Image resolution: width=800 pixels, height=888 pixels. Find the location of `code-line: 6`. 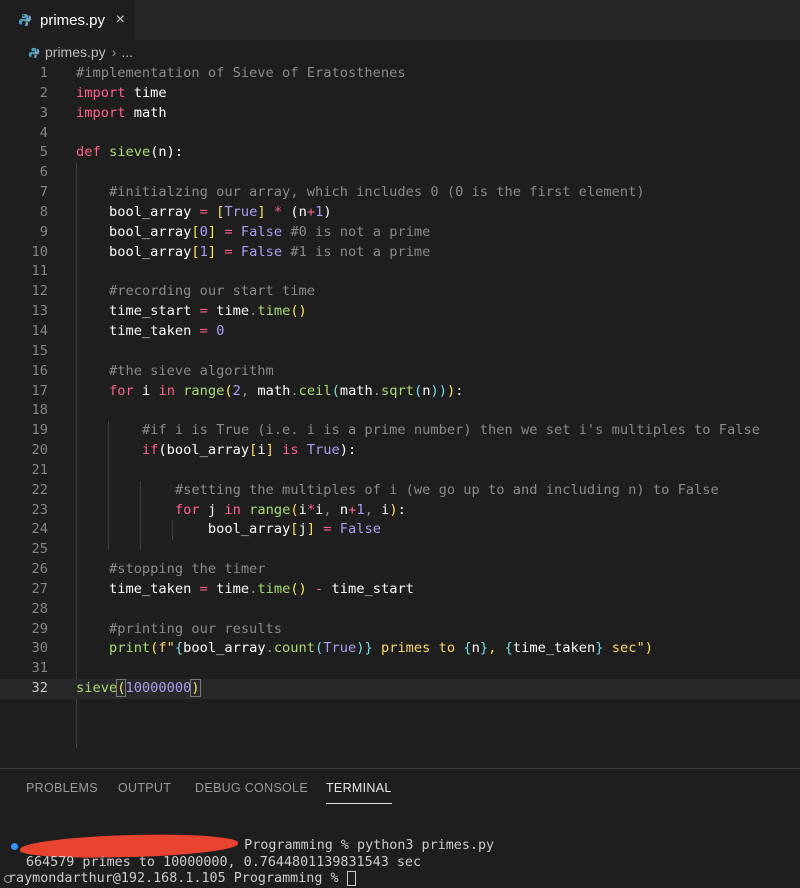

code-line: 6 is located at coordinates (43, 172).